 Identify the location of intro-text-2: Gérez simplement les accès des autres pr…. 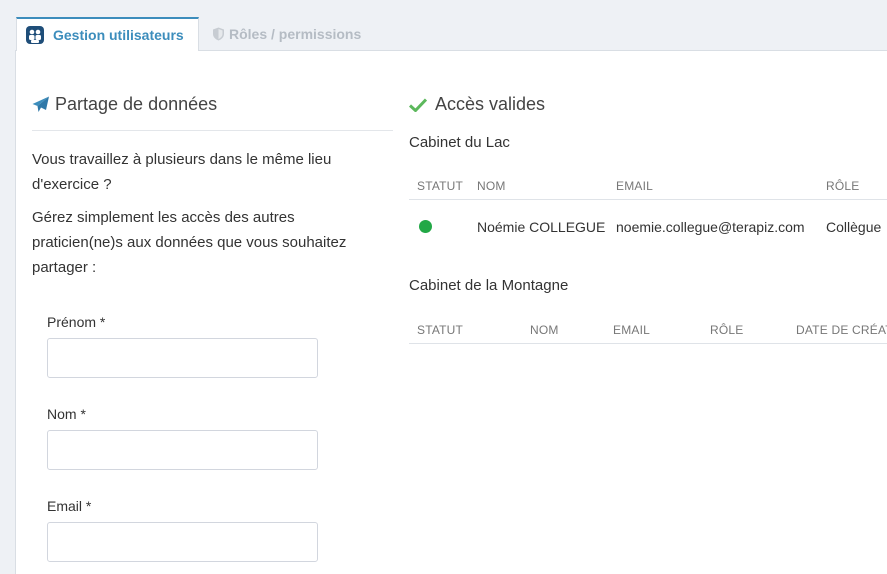
(189, 242).